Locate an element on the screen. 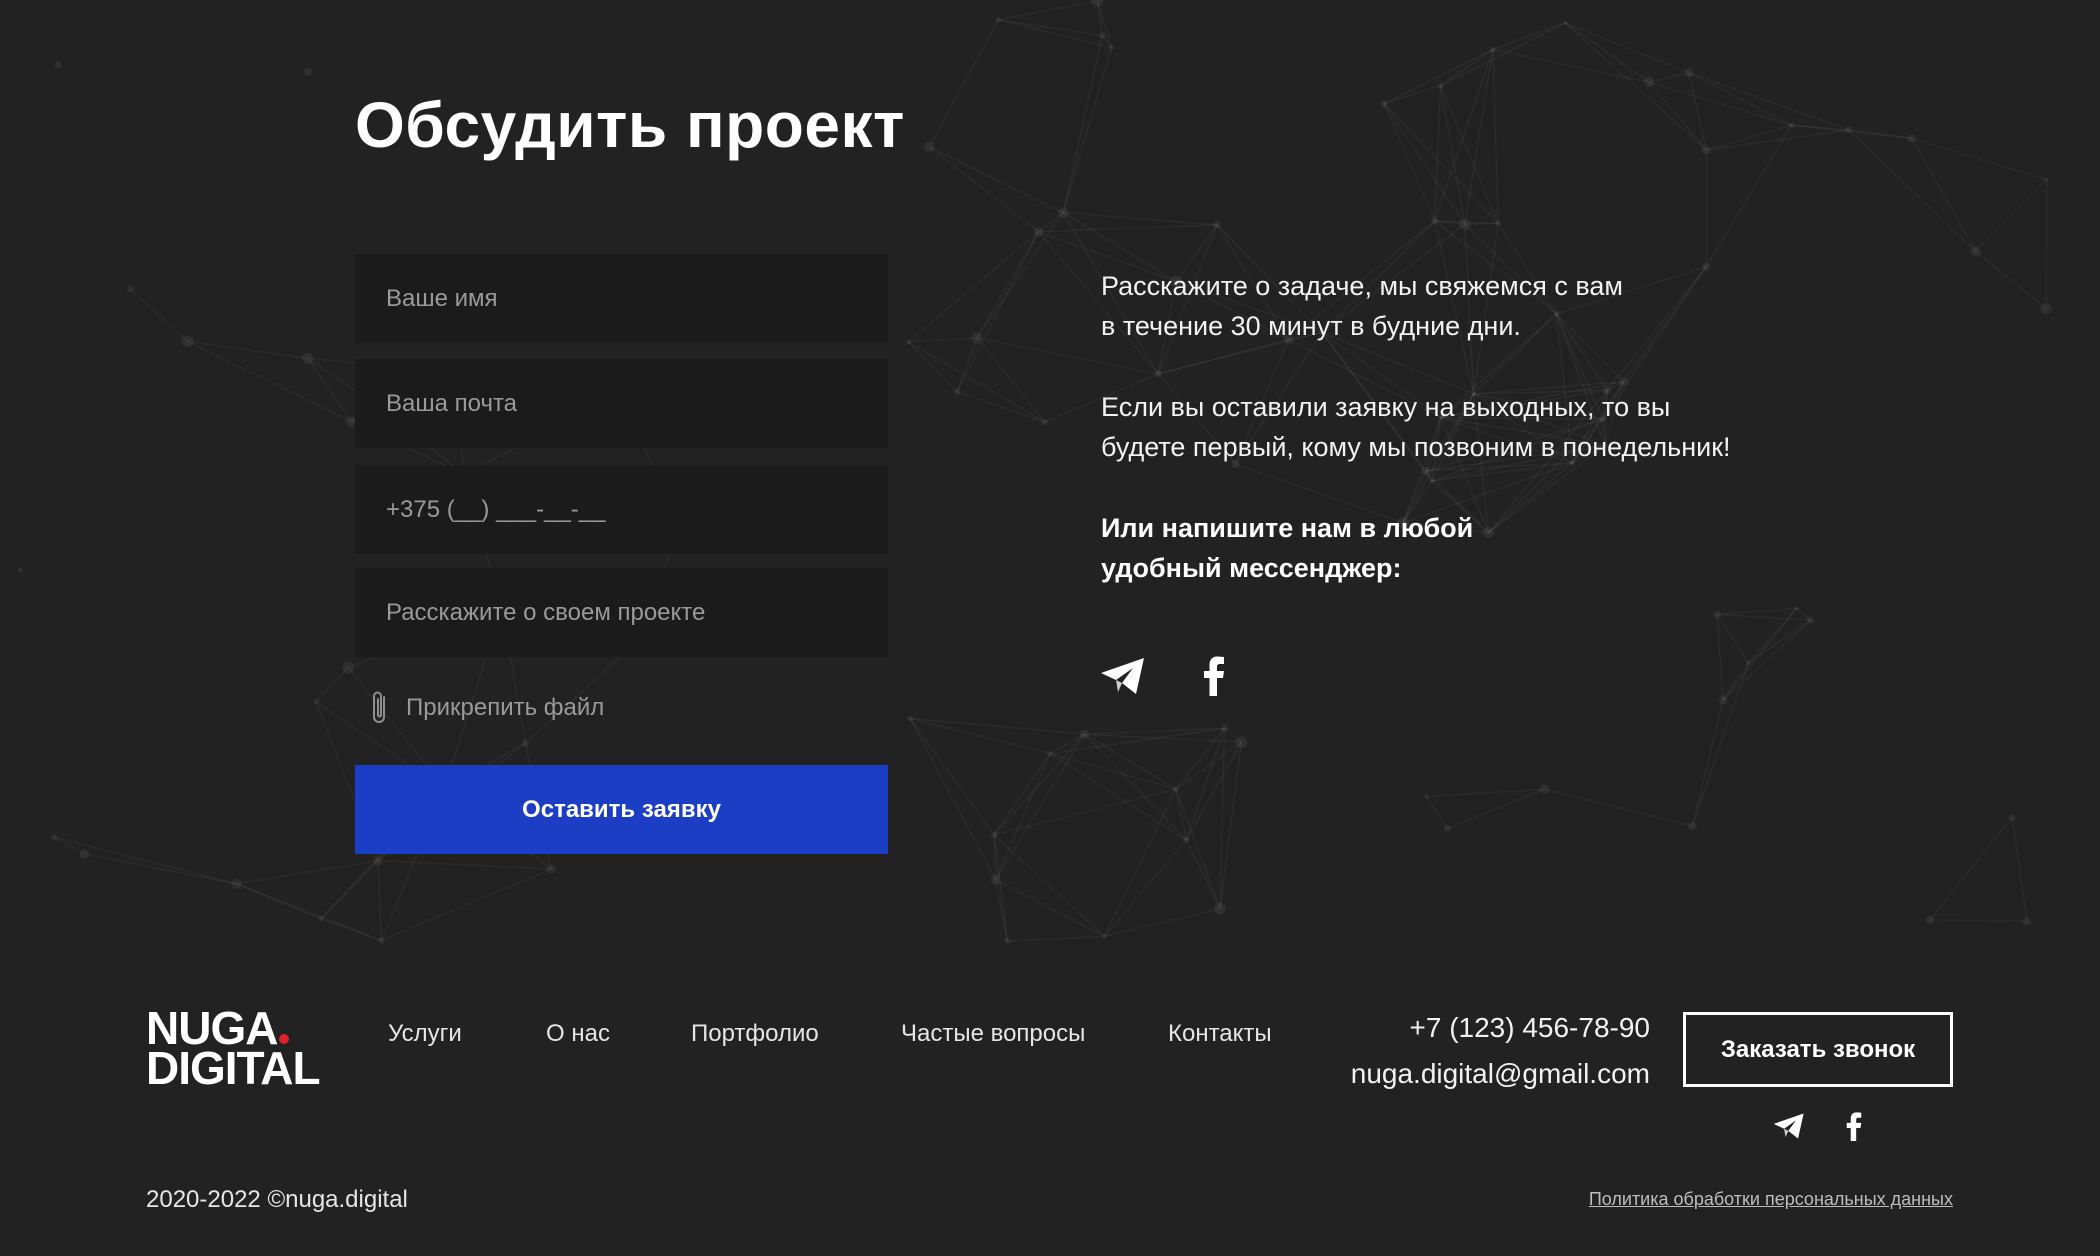 The height and width of the screenshot is (1256, 2100). footer-facebook-link is located at coordinates (1854, 1126).